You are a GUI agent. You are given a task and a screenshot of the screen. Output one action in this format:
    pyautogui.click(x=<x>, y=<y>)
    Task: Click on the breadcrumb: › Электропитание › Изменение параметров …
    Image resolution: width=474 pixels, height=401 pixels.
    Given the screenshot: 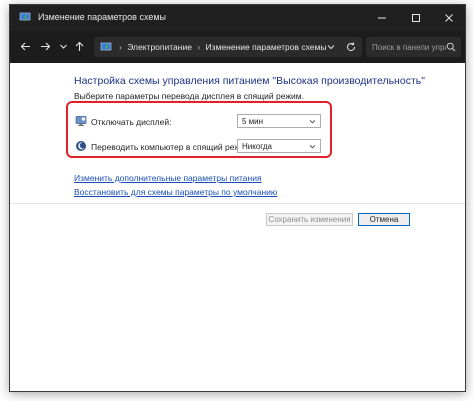 What is the action you would take?
    pyautogui.click(x=221, y=47)
    